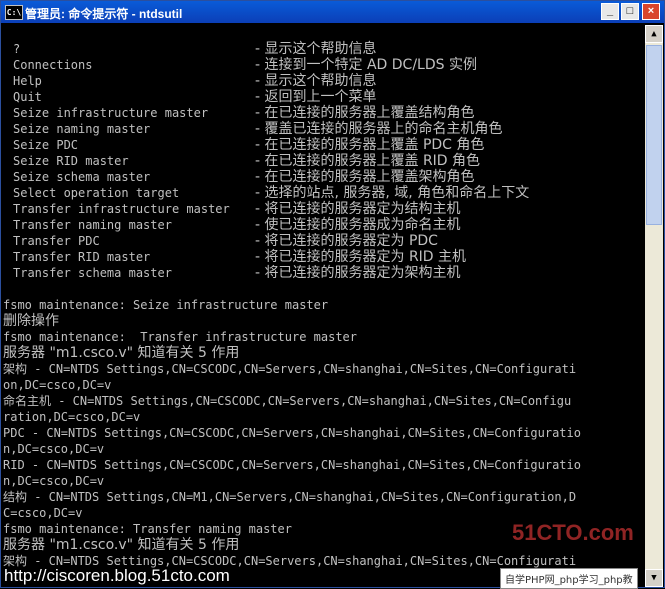 The height and width of the screenshot is (589, 665). What do you see at coordinates (365, 177) in the screenshot?
I see `help-description: - 在已连接的服务器上覆盖架构角色` at bounding box center [365, 177].